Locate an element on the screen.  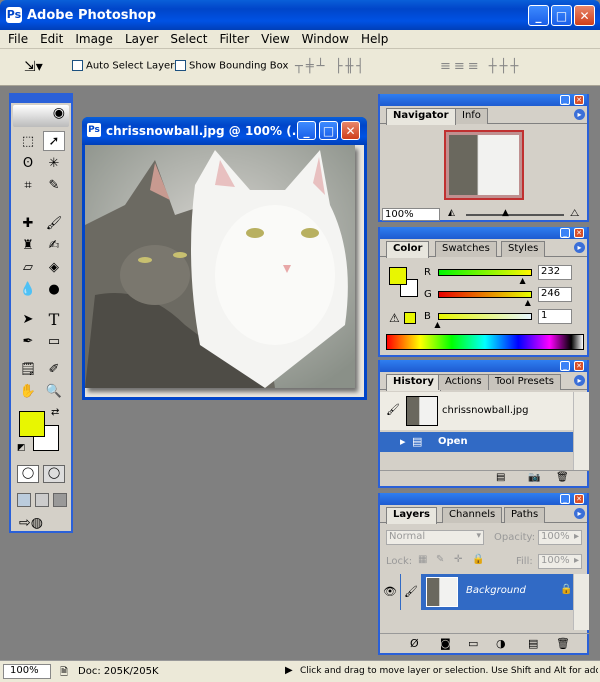
opacity-field: 100% ▸ is located at coordinates (560, 537).